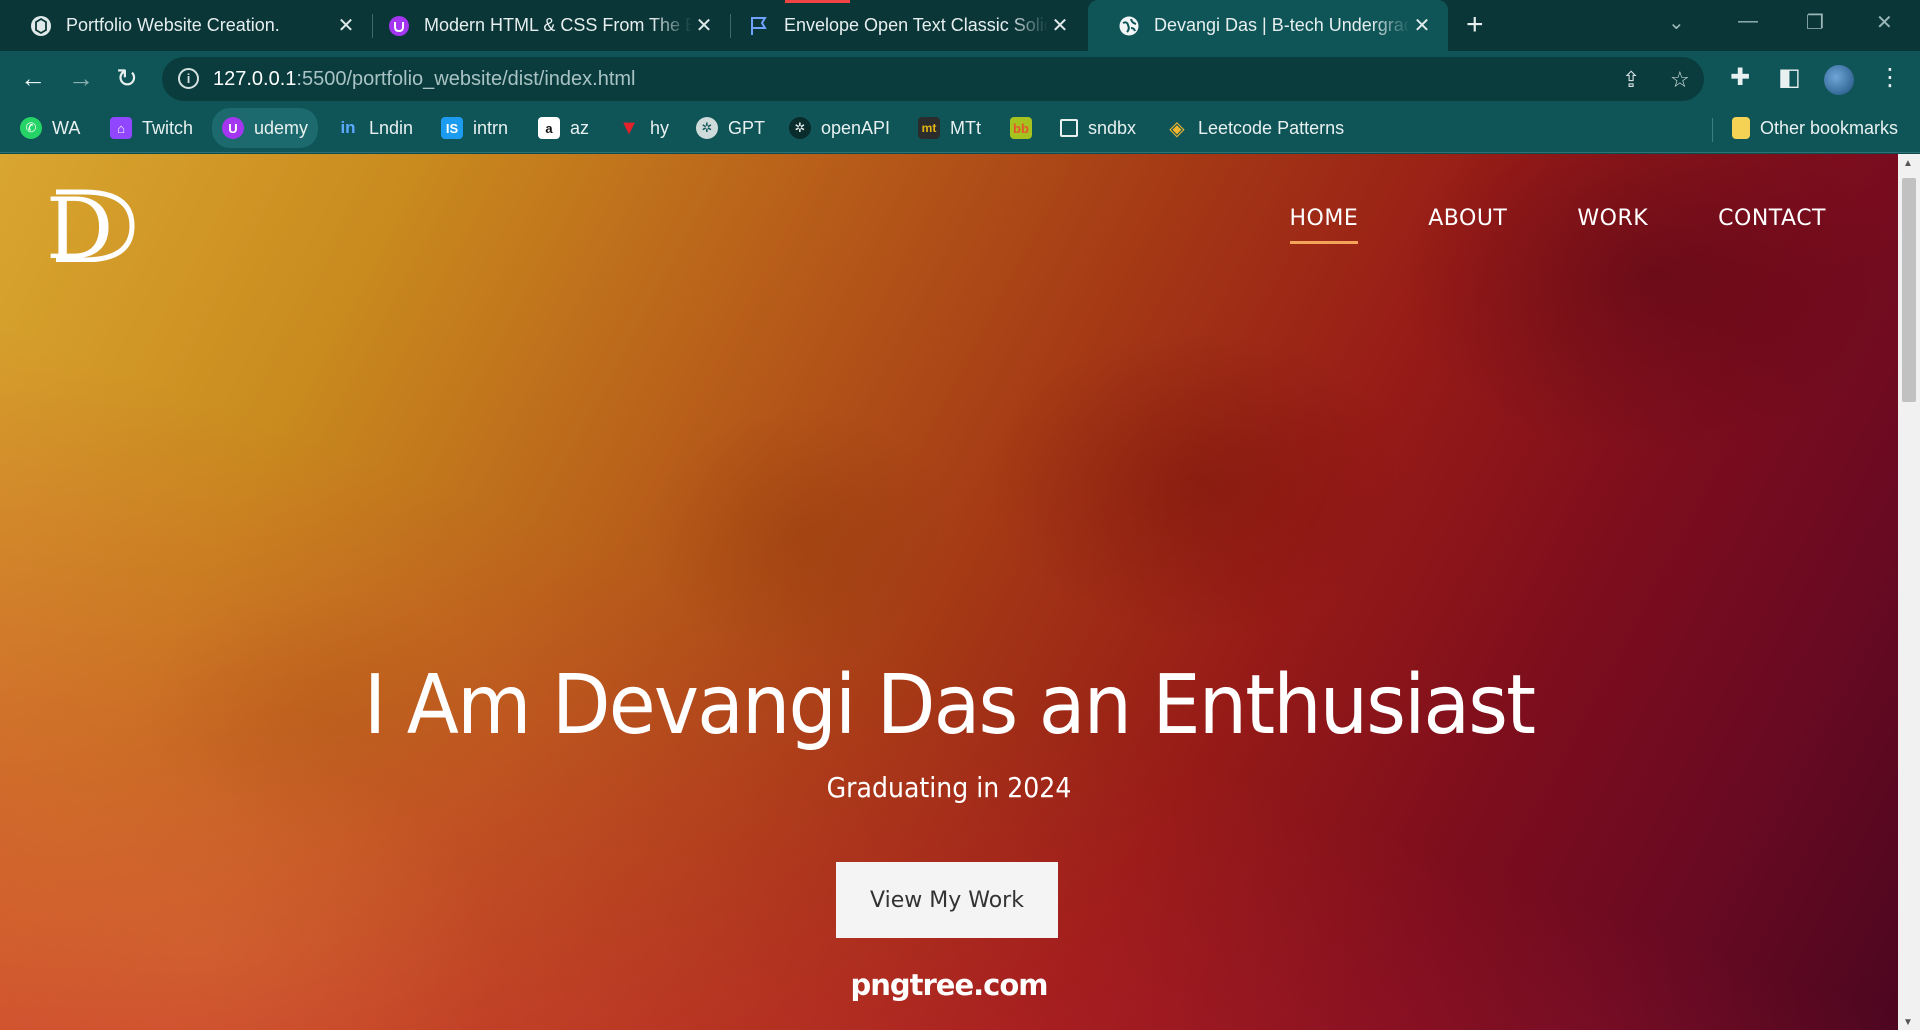 This screenshot has height=1030, width=1920. What do you see at coordinates (168, 127) in the screenshot?
I see `bookmark-label: Twitch` at bounding box center [168, 127].